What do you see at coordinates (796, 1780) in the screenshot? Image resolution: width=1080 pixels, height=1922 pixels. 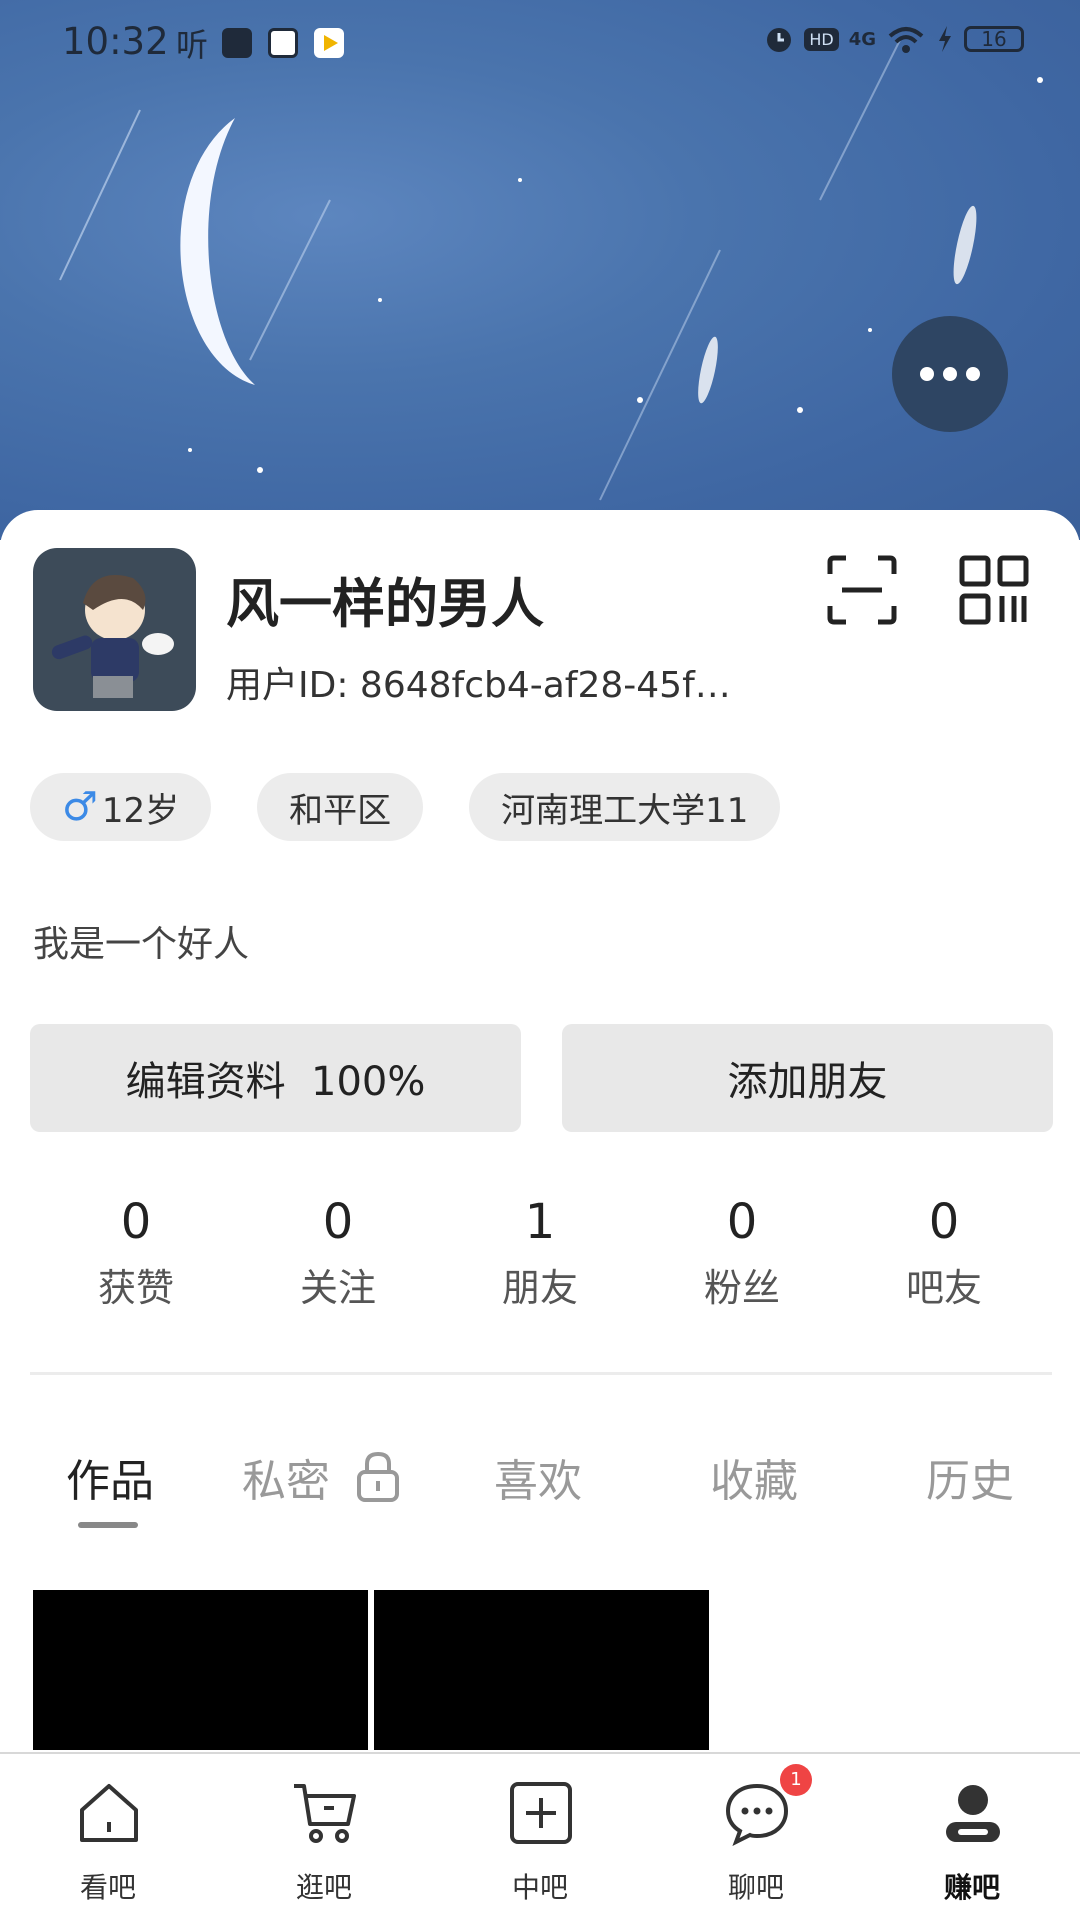 I see `unread-badge: 1` at bounding box center [796, 1780].